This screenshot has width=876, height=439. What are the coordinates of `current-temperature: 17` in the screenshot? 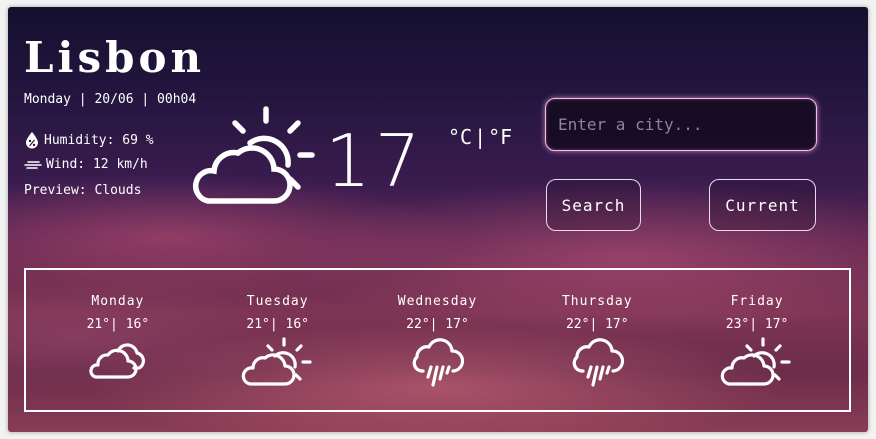 It's located at (375, 161).